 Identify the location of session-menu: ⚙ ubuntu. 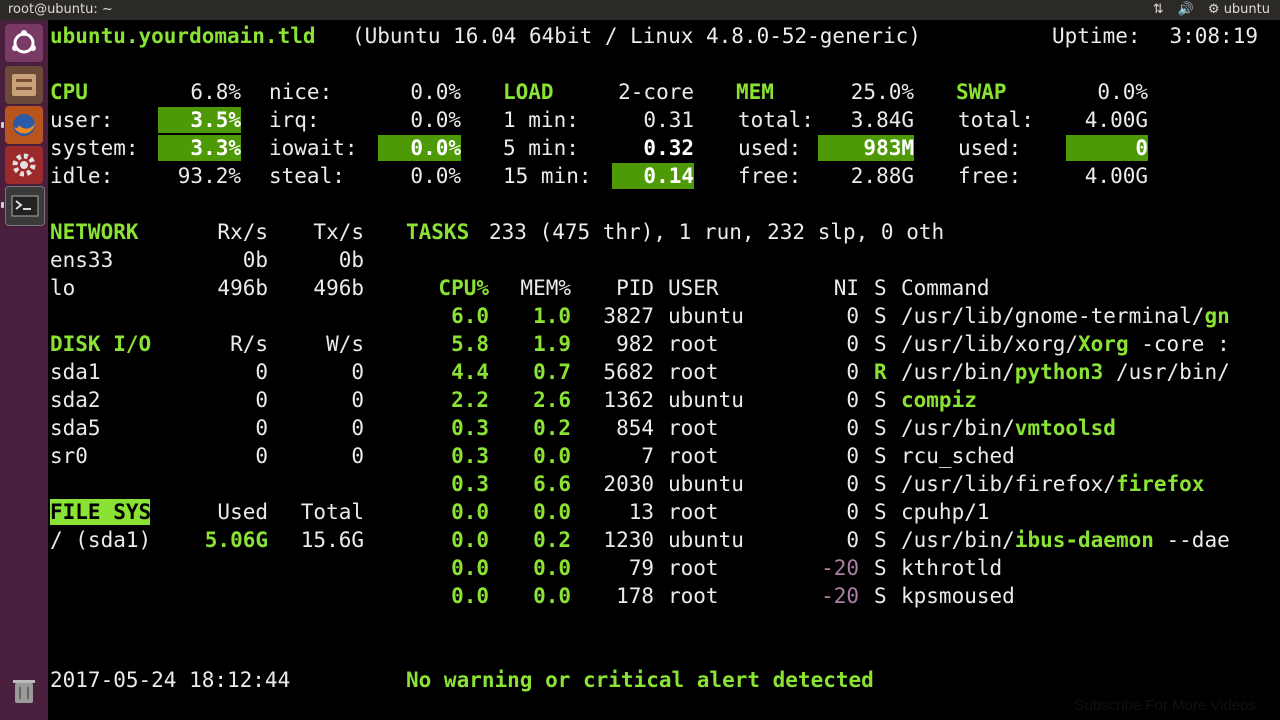
(1239, 9).